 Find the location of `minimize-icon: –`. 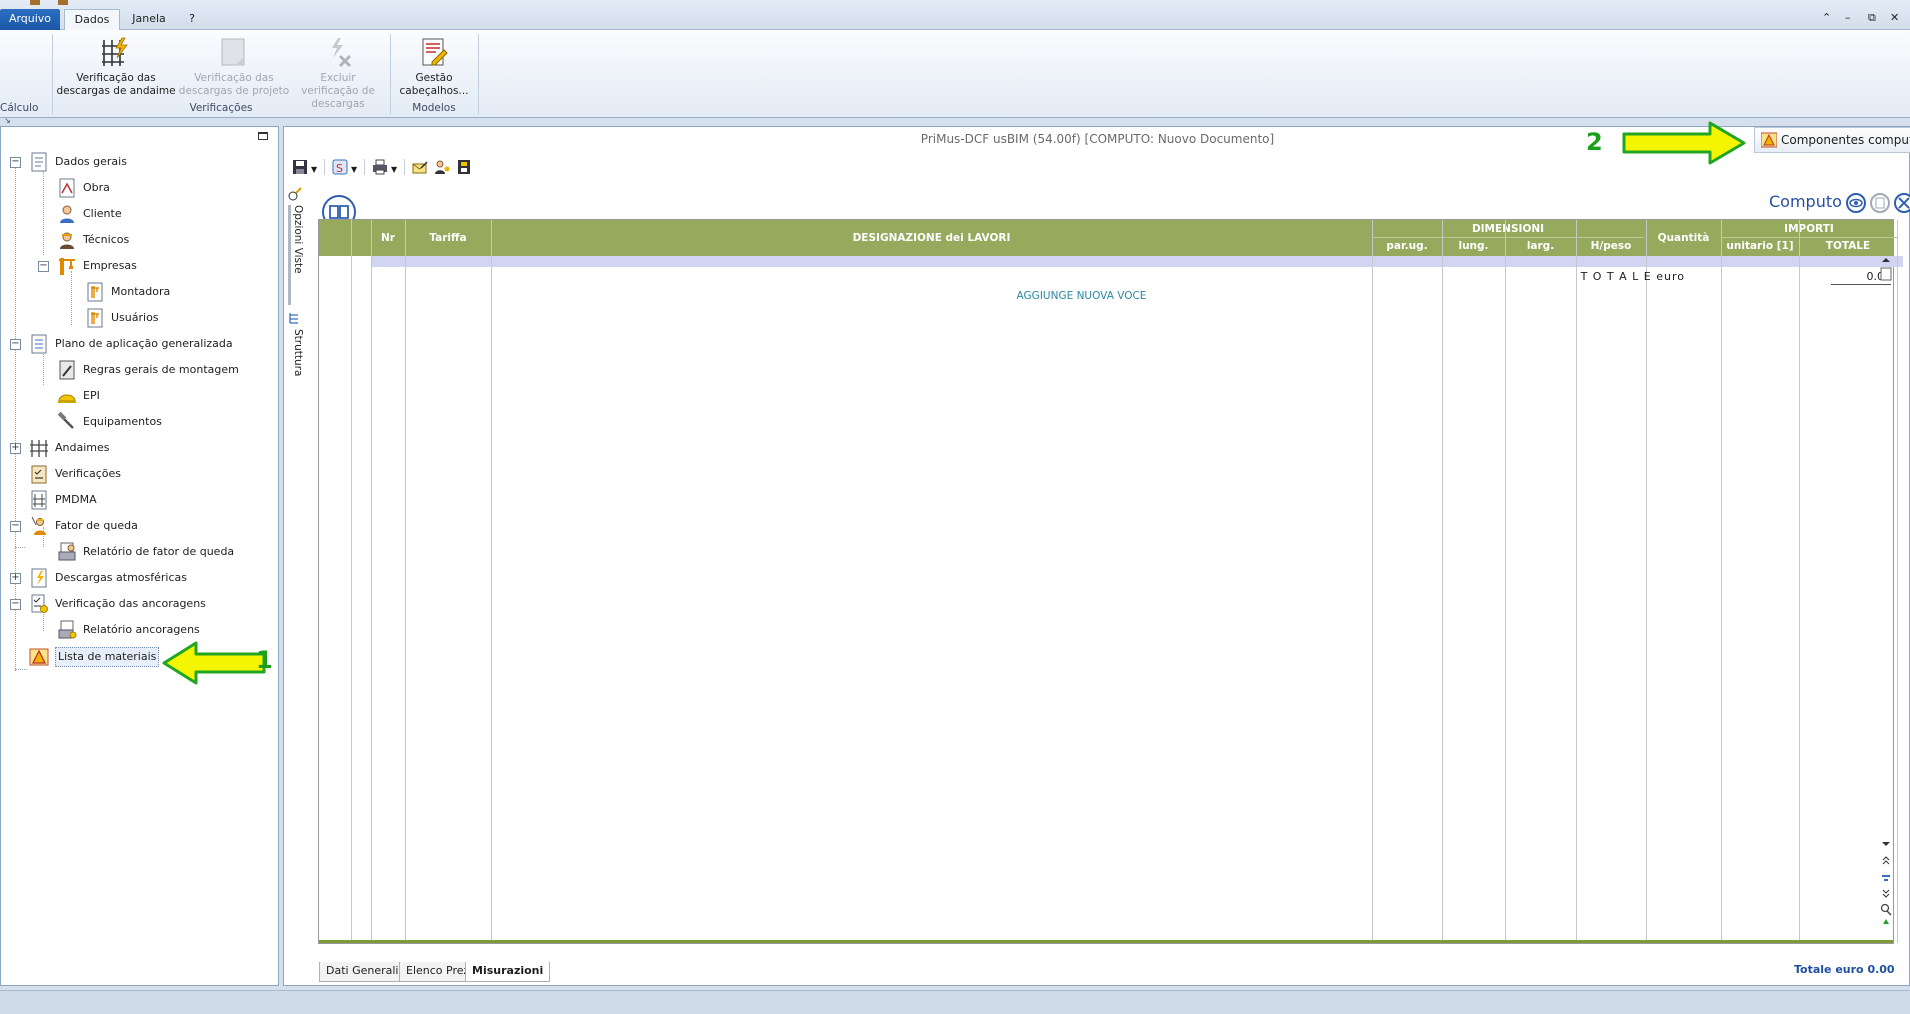

minimize-icon: – is located at coordinates (1848, 17).